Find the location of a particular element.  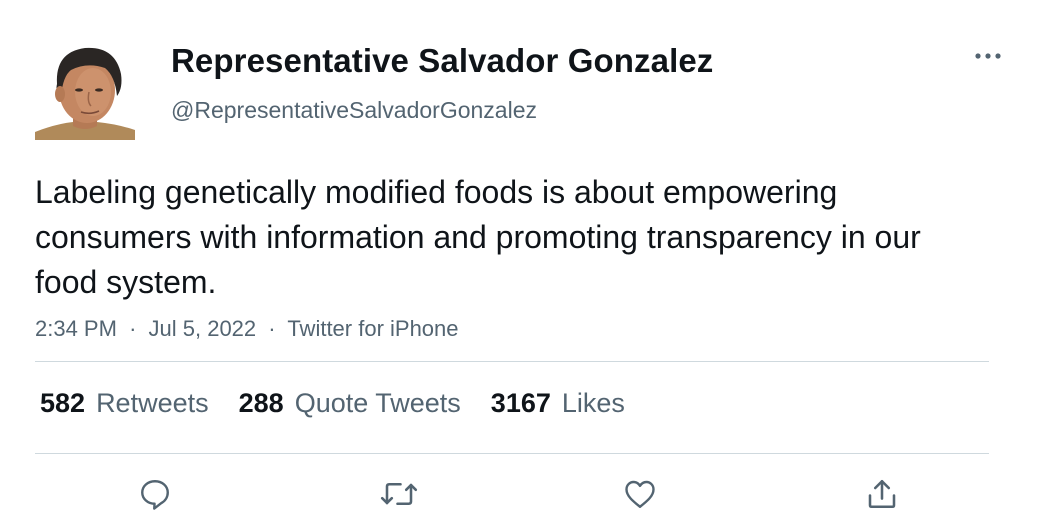

share-button is located at coordinates (882, 494).